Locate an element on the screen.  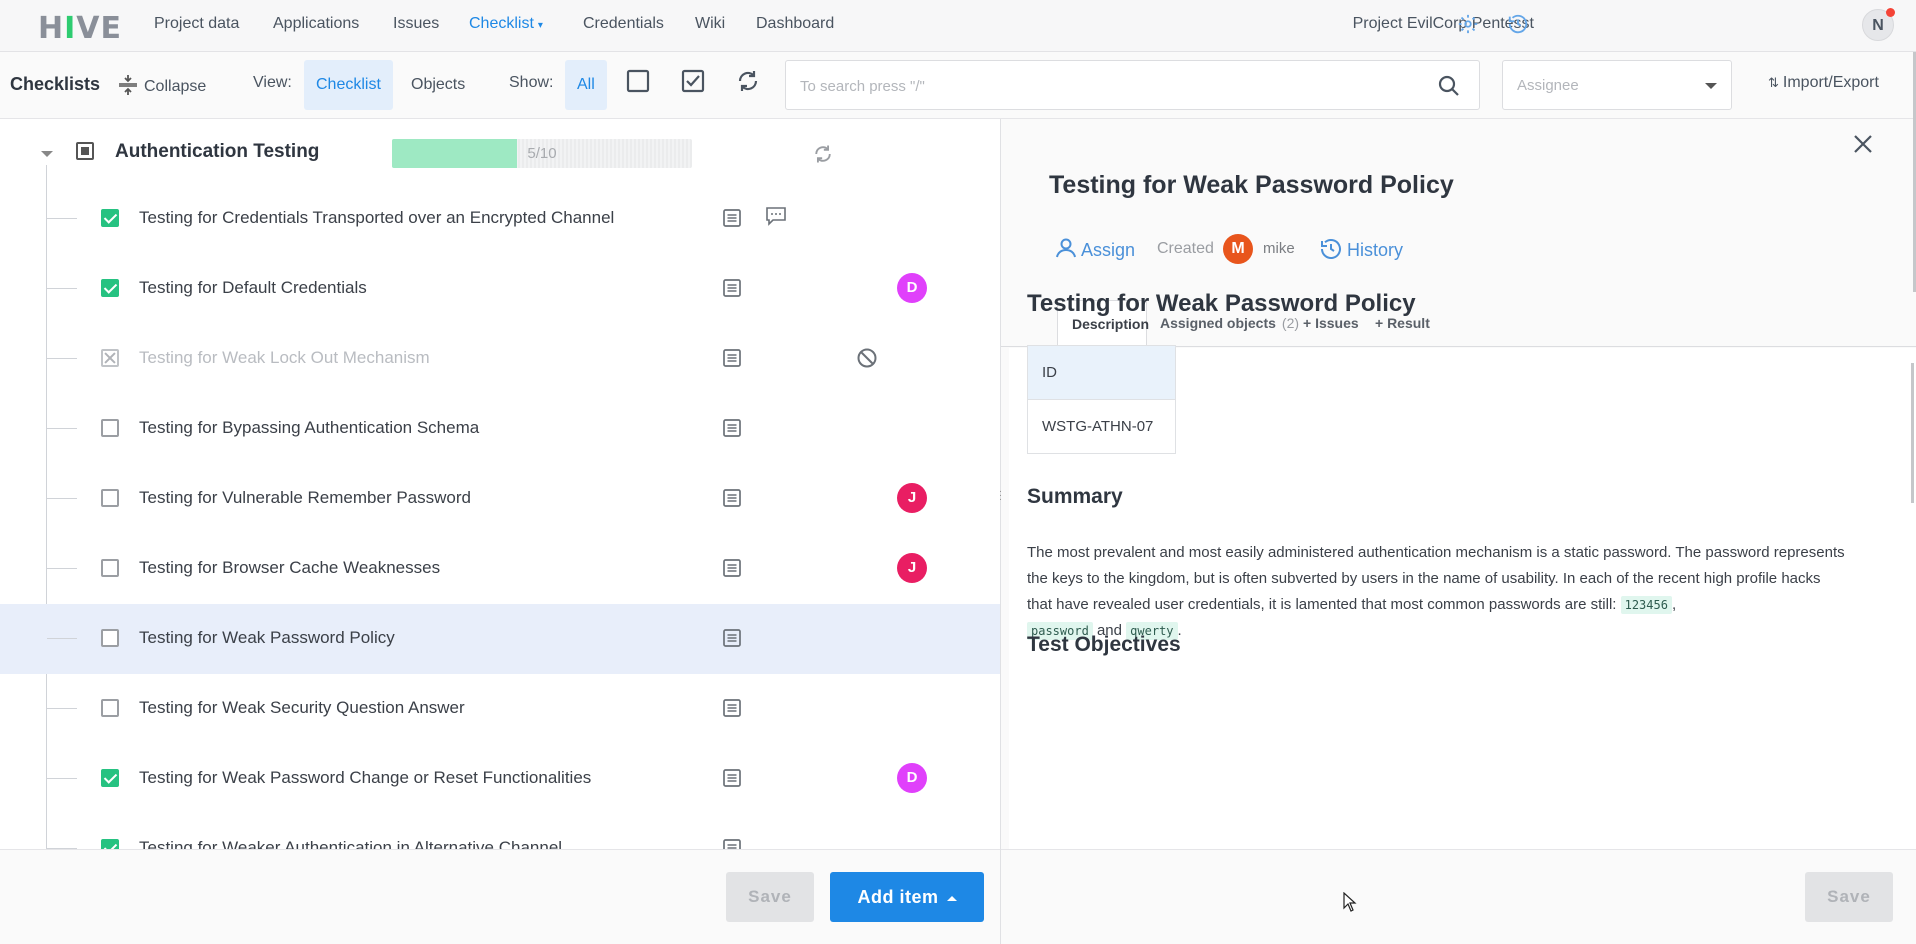
nav-credentials: Credentials is located at coordinates (623, 24).